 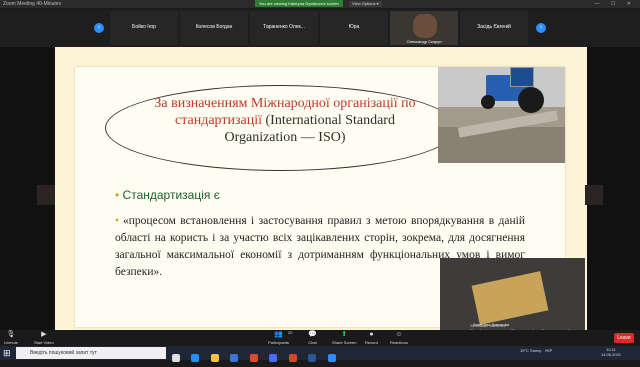 What do you see at coordinates (99, 28) in the screenshot?
I see `chevron-left-icon: ‹` at bounding box center [99, 28].